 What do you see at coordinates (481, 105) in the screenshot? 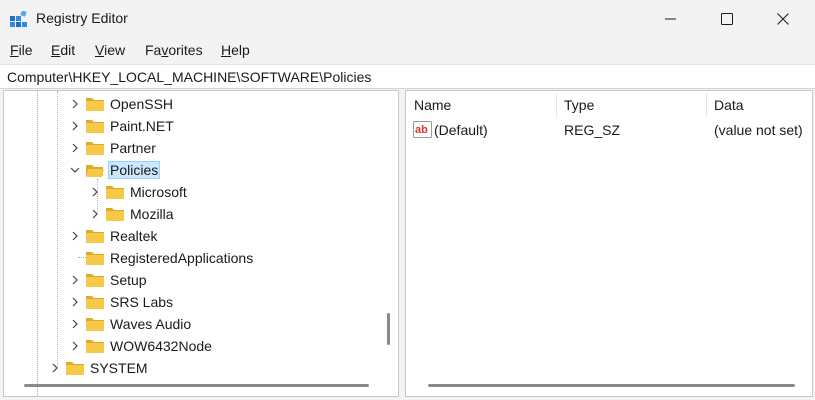
I see `column-header-name: Name` at bounding box center [481, 105].